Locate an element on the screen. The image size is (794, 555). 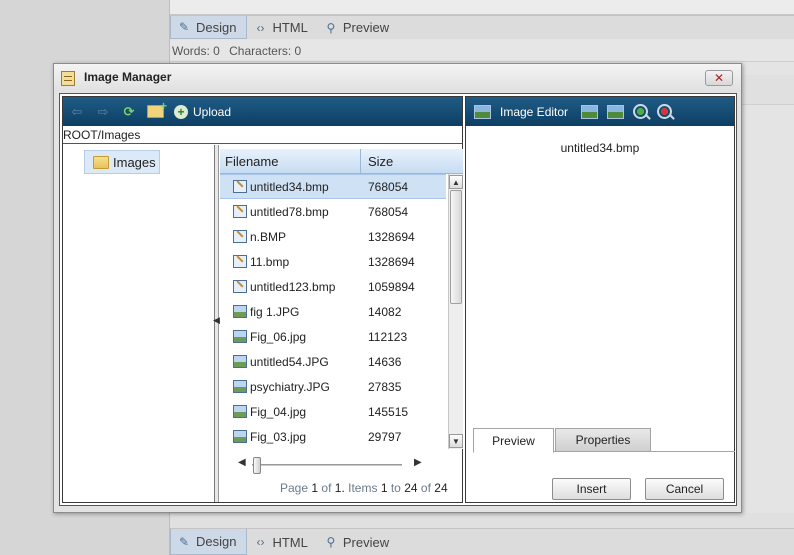
image-editor-icon is located at coordinates (482, 111).